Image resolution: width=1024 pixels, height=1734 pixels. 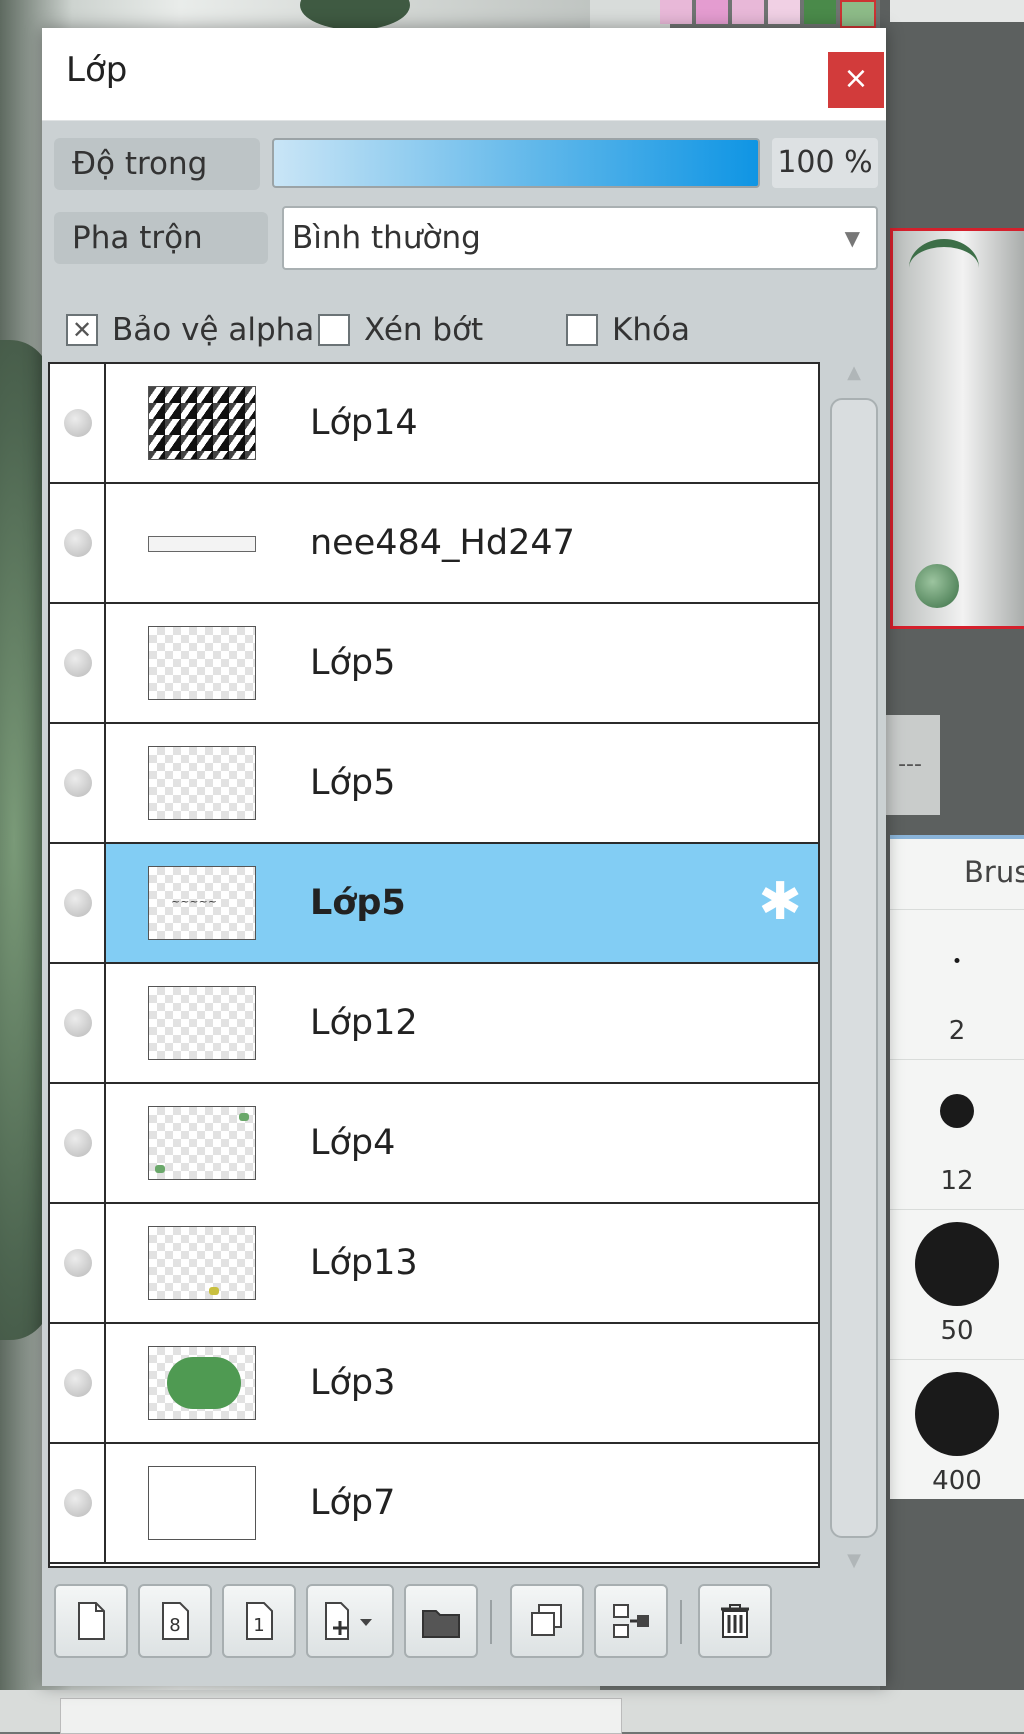 What do you see at coordinates (735, 1621) in the screenshot?
I see `delete-layer-button` at bounding box center [735, 1621].